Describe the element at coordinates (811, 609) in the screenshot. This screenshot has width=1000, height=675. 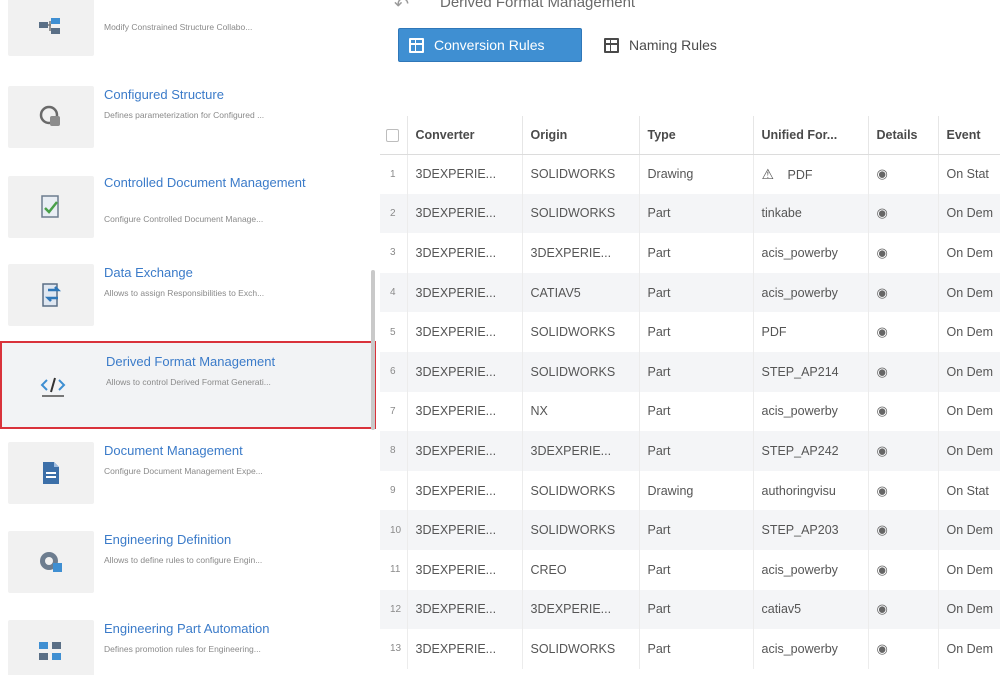
I see `cell-unified-format: catiav5` at that location.